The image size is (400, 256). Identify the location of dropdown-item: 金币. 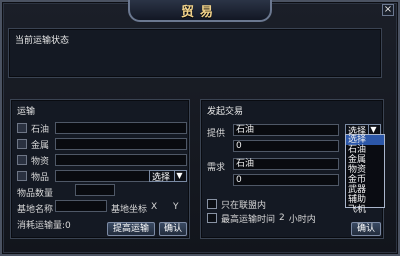
(365, 180).